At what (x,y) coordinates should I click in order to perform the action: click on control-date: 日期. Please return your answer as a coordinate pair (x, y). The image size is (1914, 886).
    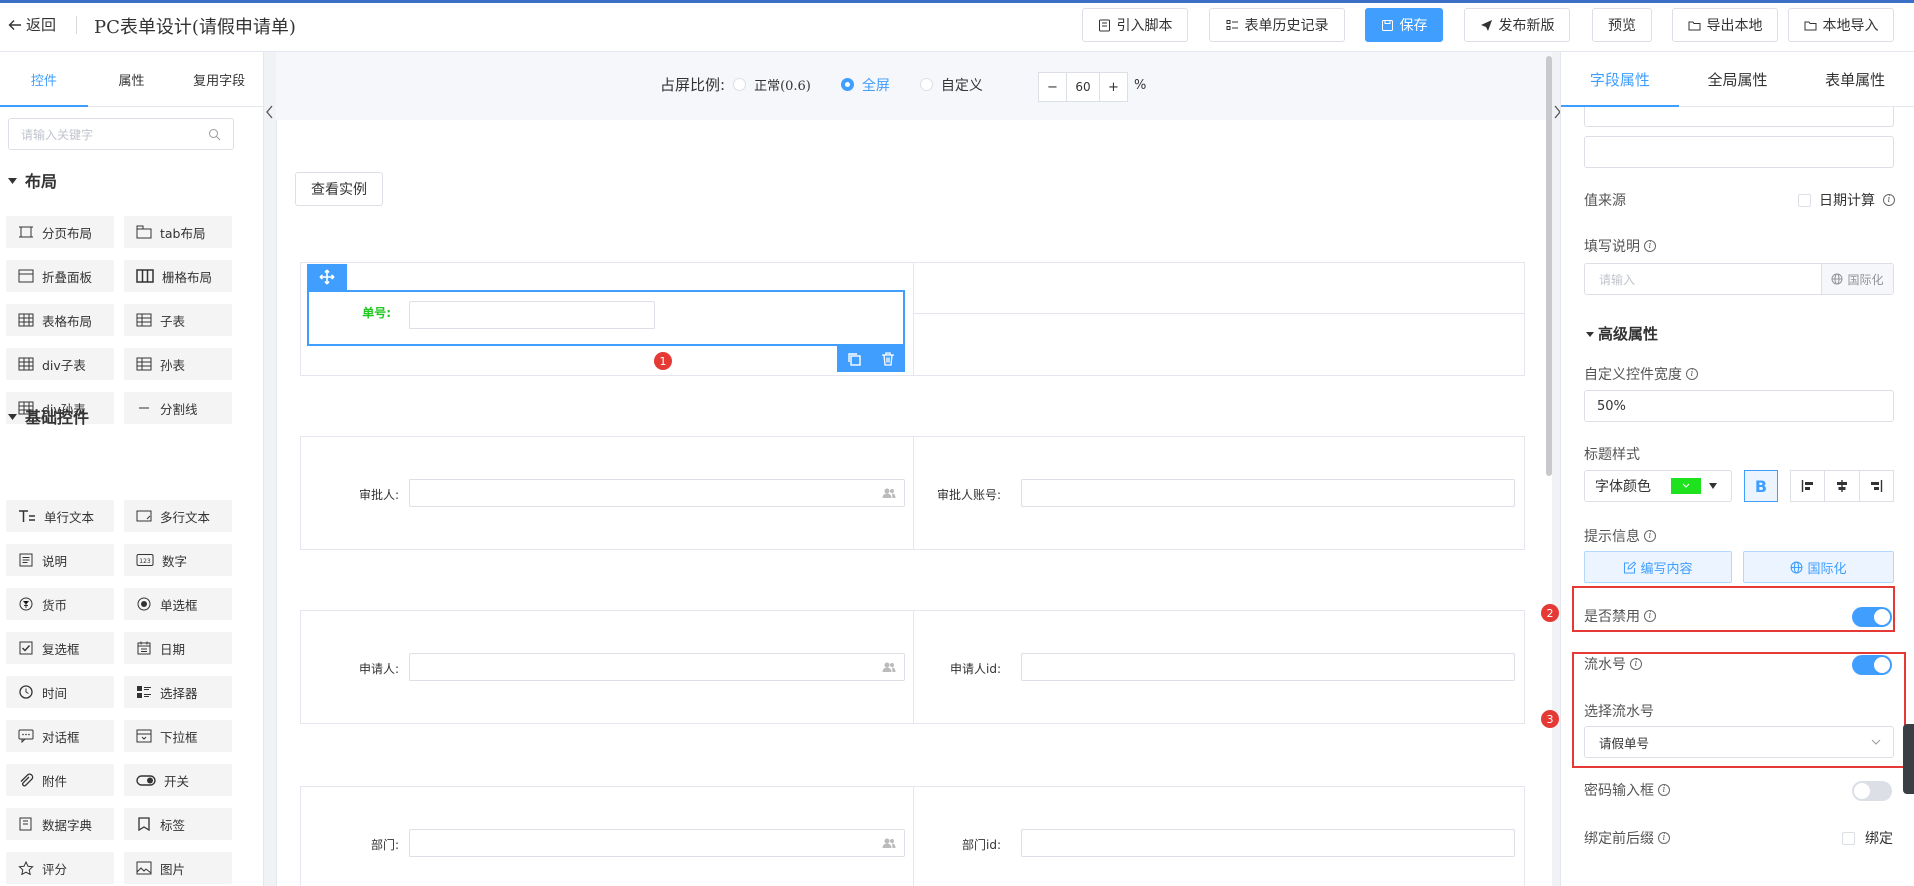
    Looking at the image, I should click on (178, 648).